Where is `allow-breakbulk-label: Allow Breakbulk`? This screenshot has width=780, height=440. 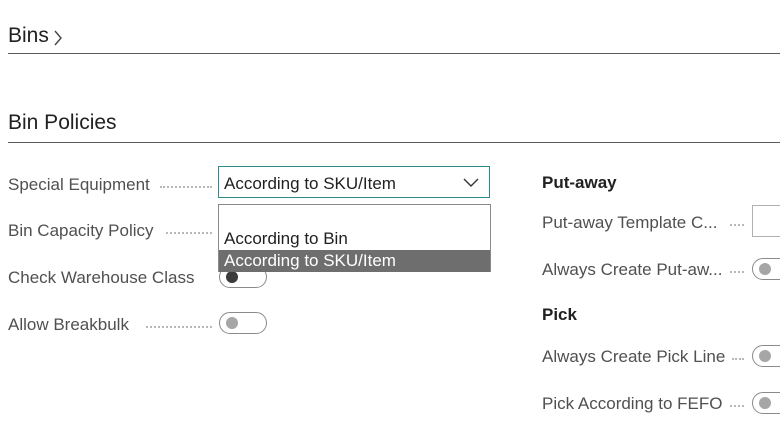 allow-breakbulk-label: Allow Breakbulk is located at coordinates (68, 324).